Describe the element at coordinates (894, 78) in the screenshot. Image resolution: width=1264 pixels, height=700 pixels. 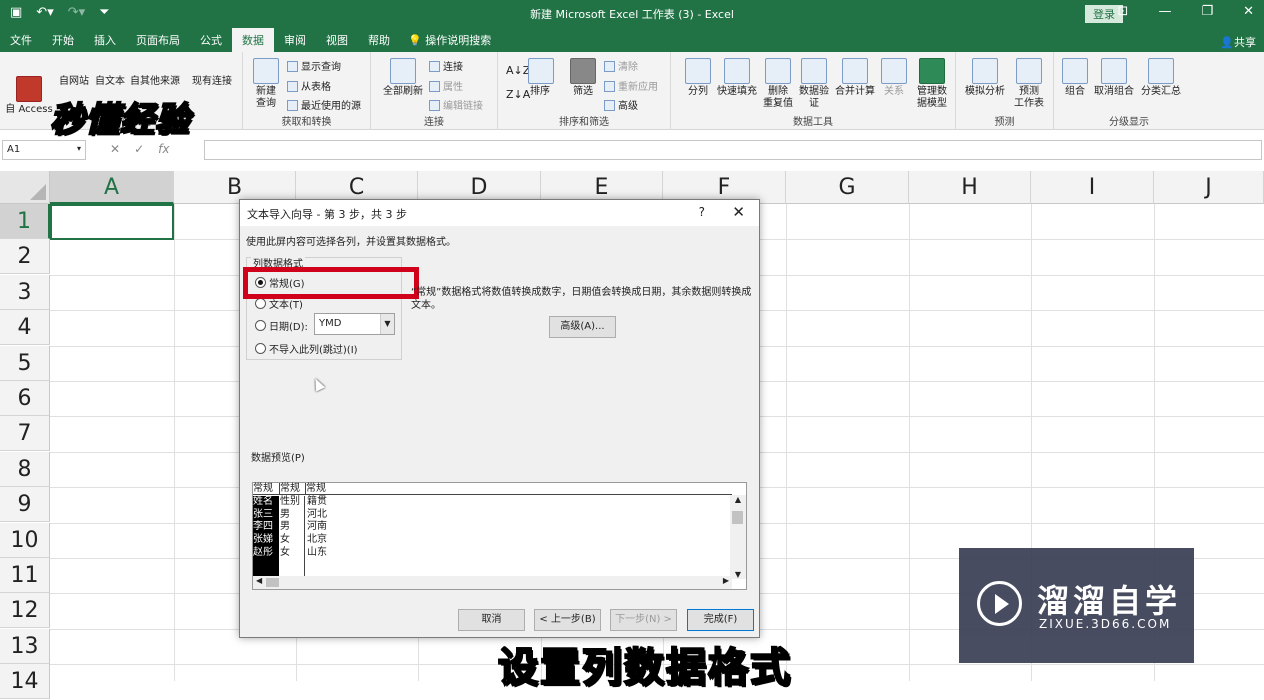
I see `relationships-button: 关系` at that location.